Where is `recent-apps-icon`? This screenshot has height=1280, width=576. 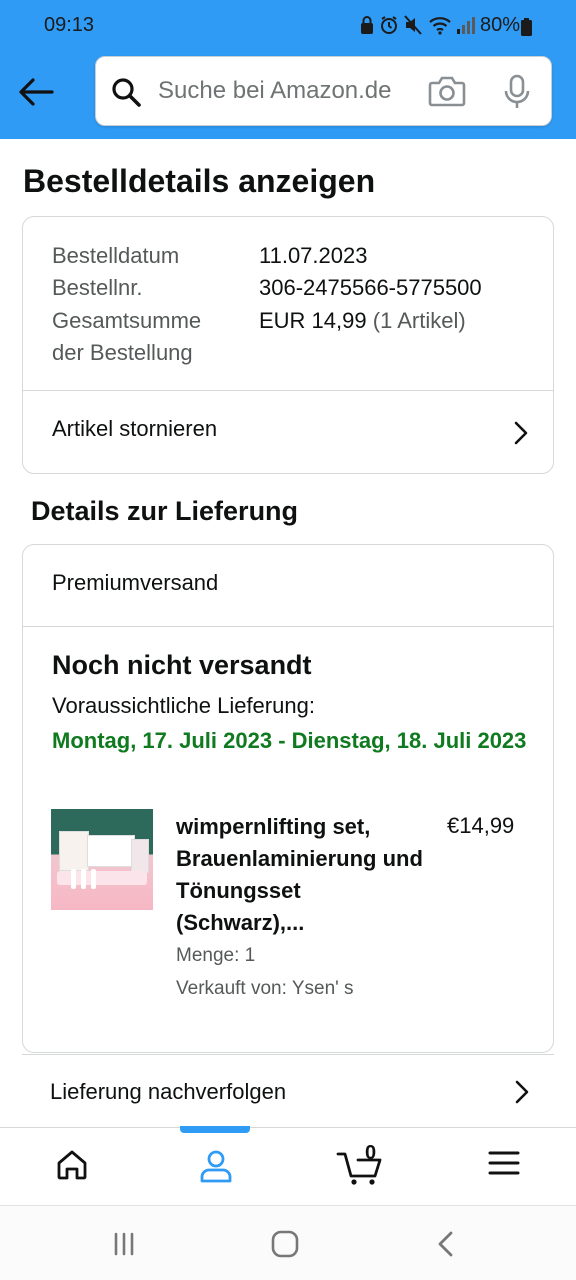 recent-apps-icon is located at coordinates (124, 1244).